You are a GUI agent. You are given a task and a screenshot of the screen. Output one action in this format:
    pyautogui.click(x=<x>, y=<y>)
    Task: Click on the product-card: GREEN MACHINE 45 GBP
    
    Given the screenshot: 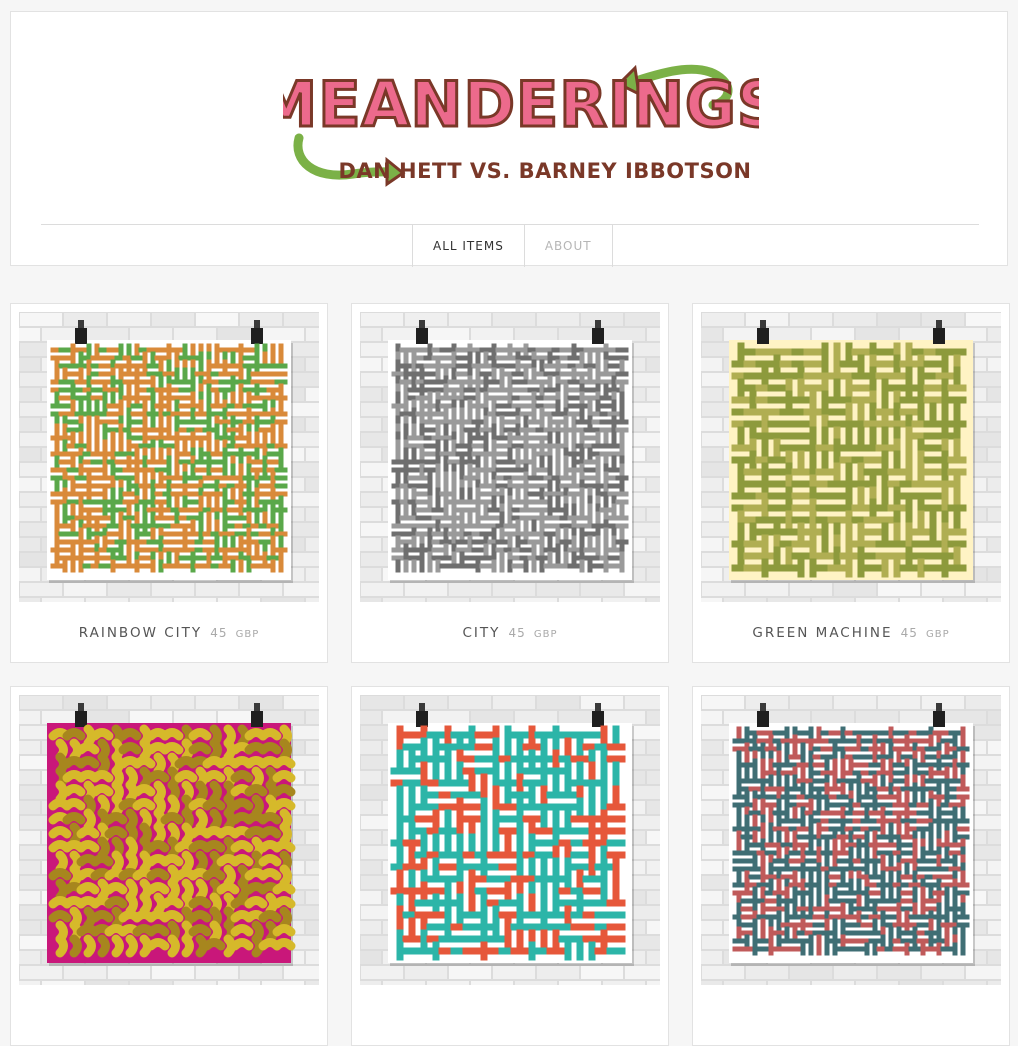 What is the action you would take?
    pyautogui.click(x=851, y=483)
    